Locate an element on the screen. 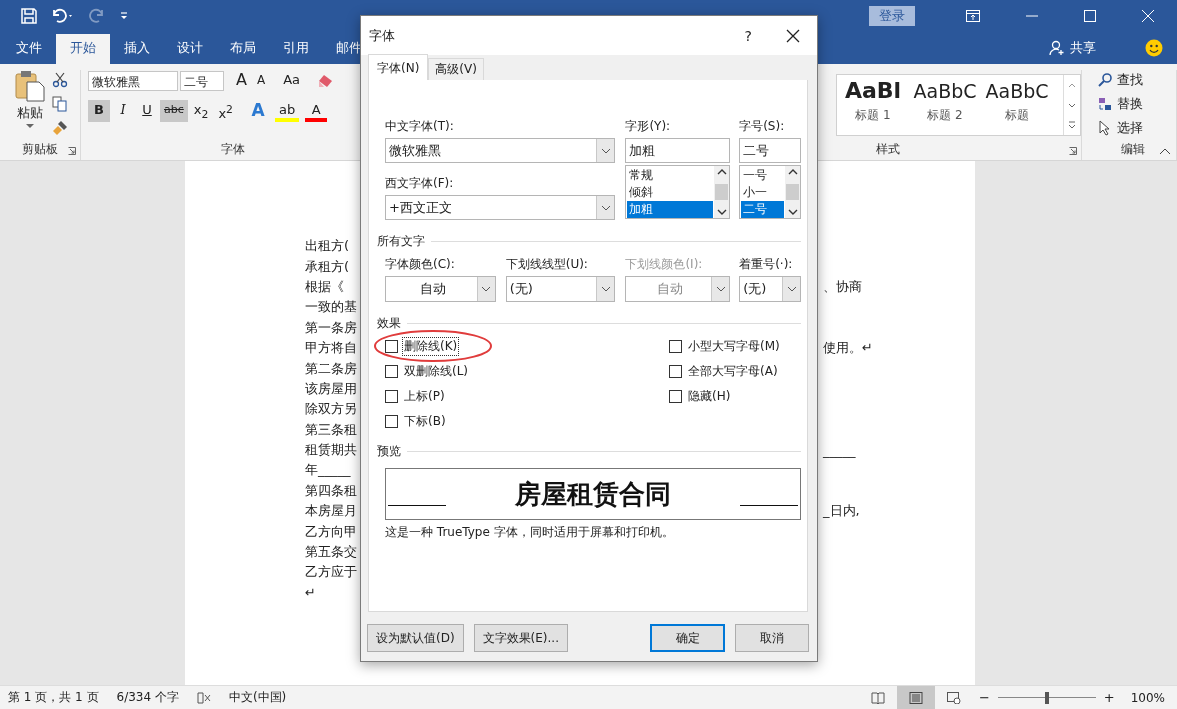 The width and height of the screenshot is (1177, 709). shrink-font-button: A is located at coordinates (261, 81).